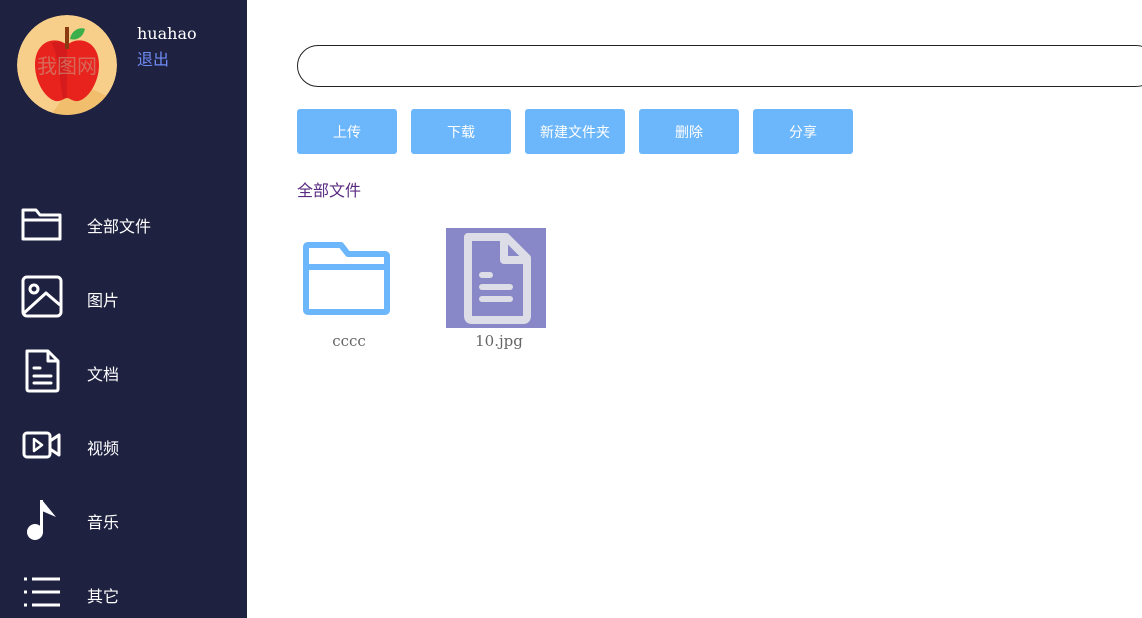 The height and width of the screenshot is (618, 1142). I want to click on sidebar-item-label: 音乐, so click(103, 522).